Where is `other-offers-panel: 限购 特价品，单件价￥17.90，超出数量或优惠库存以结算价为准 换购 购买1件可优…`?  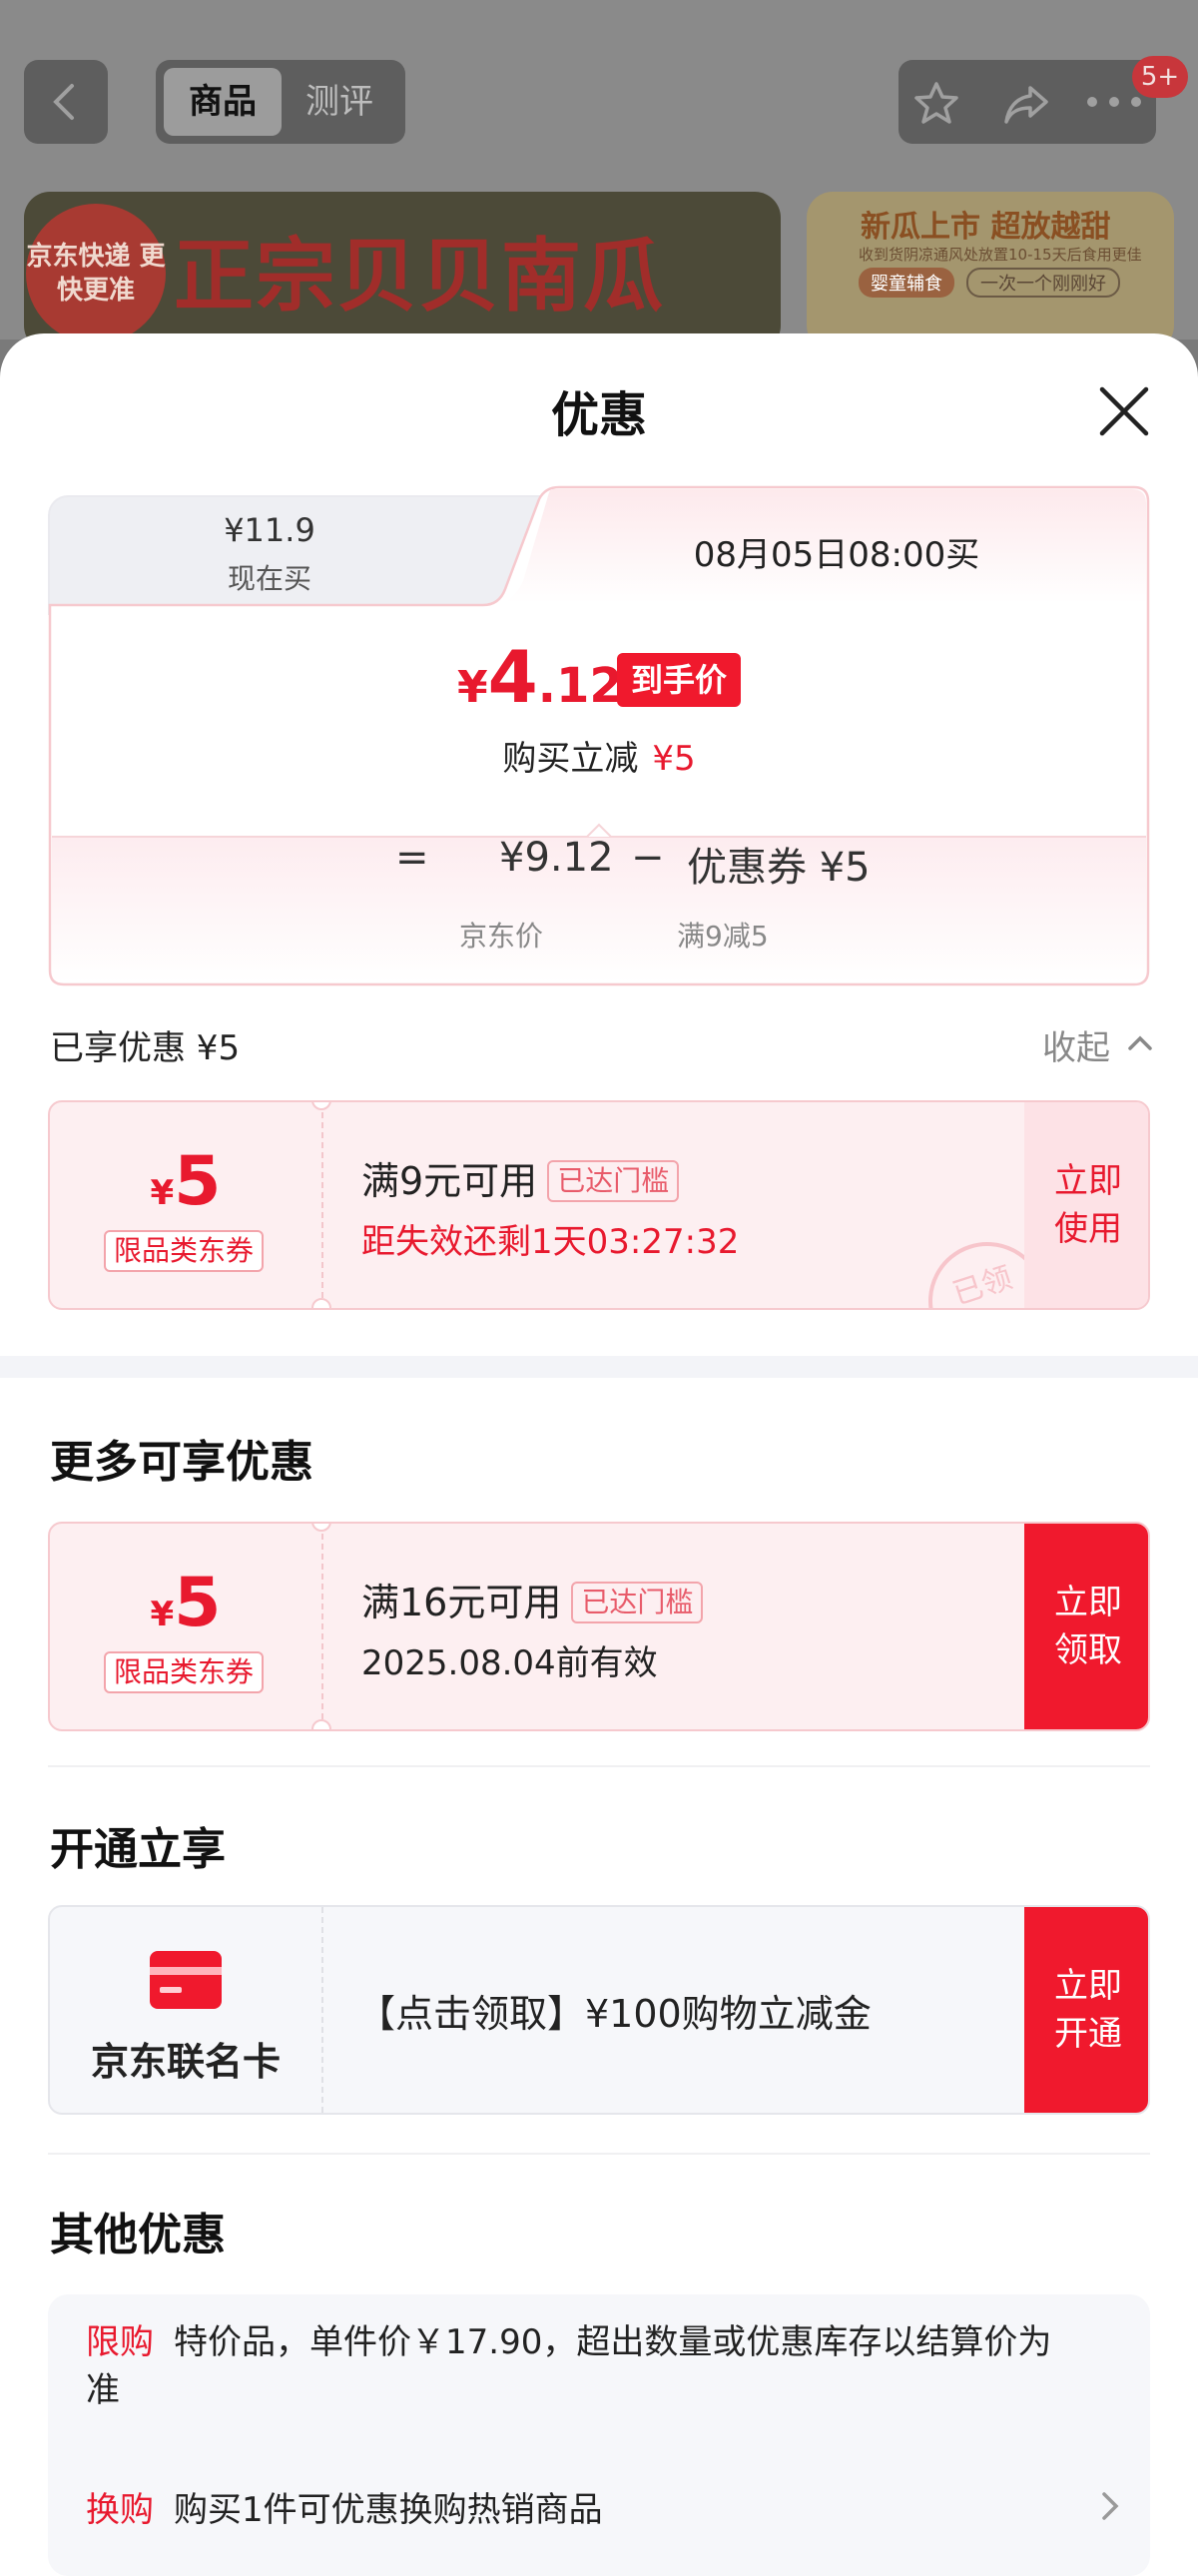
other-offers-panel: 限购 特价品，单件价￥17.90，超出数量或优惠库存以结算价为准 换购 购买1件可优… is located at coordinates (599, 2435).